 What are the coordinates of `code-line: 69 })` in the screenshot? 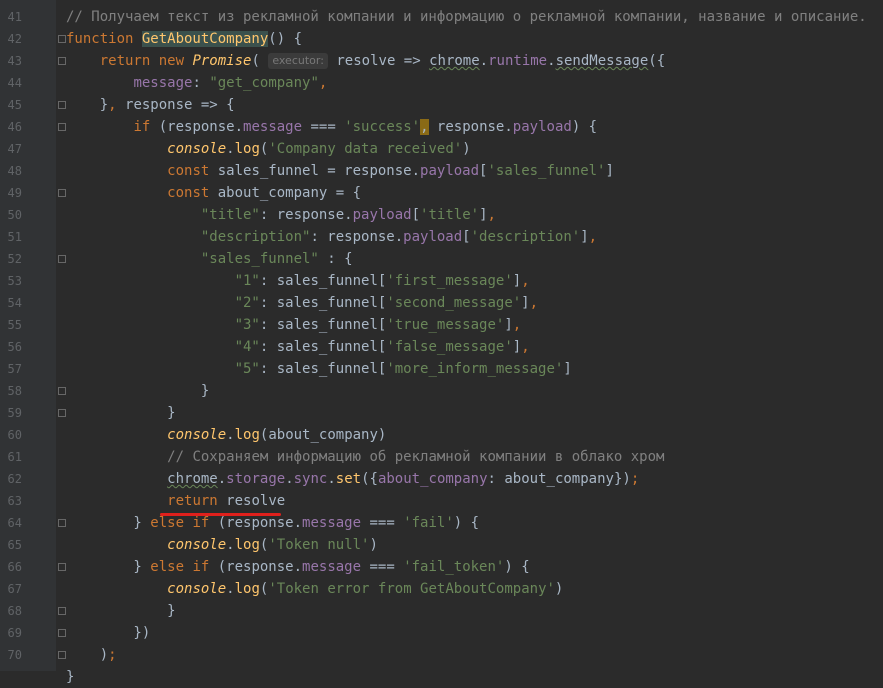 It's located at (441, 633).